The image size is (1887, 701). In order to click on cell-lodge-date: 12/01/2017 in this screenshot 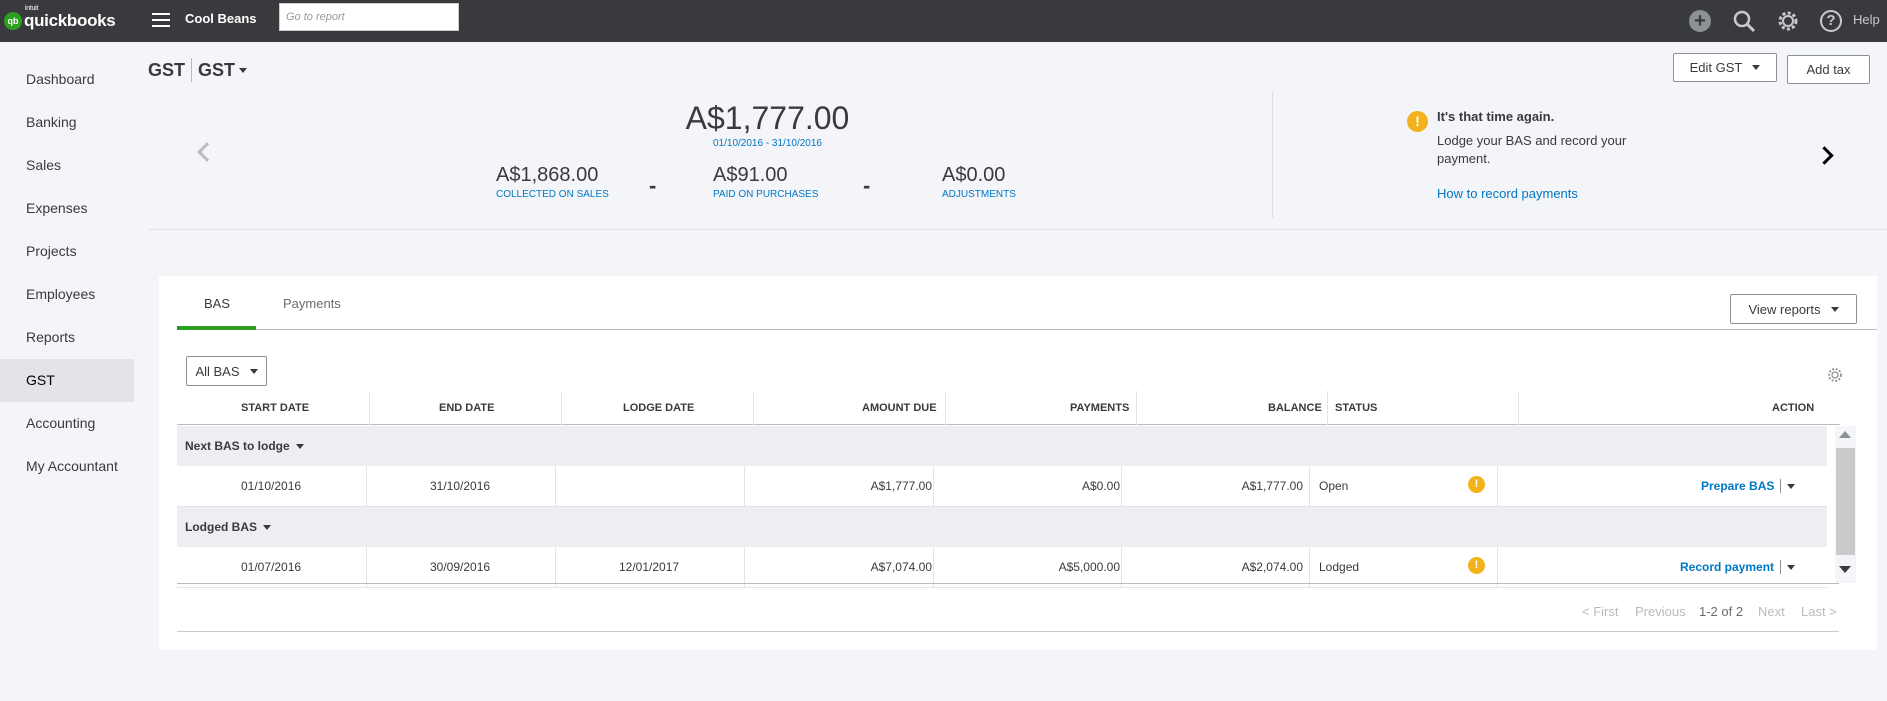, I will do `click(649, 567)`.